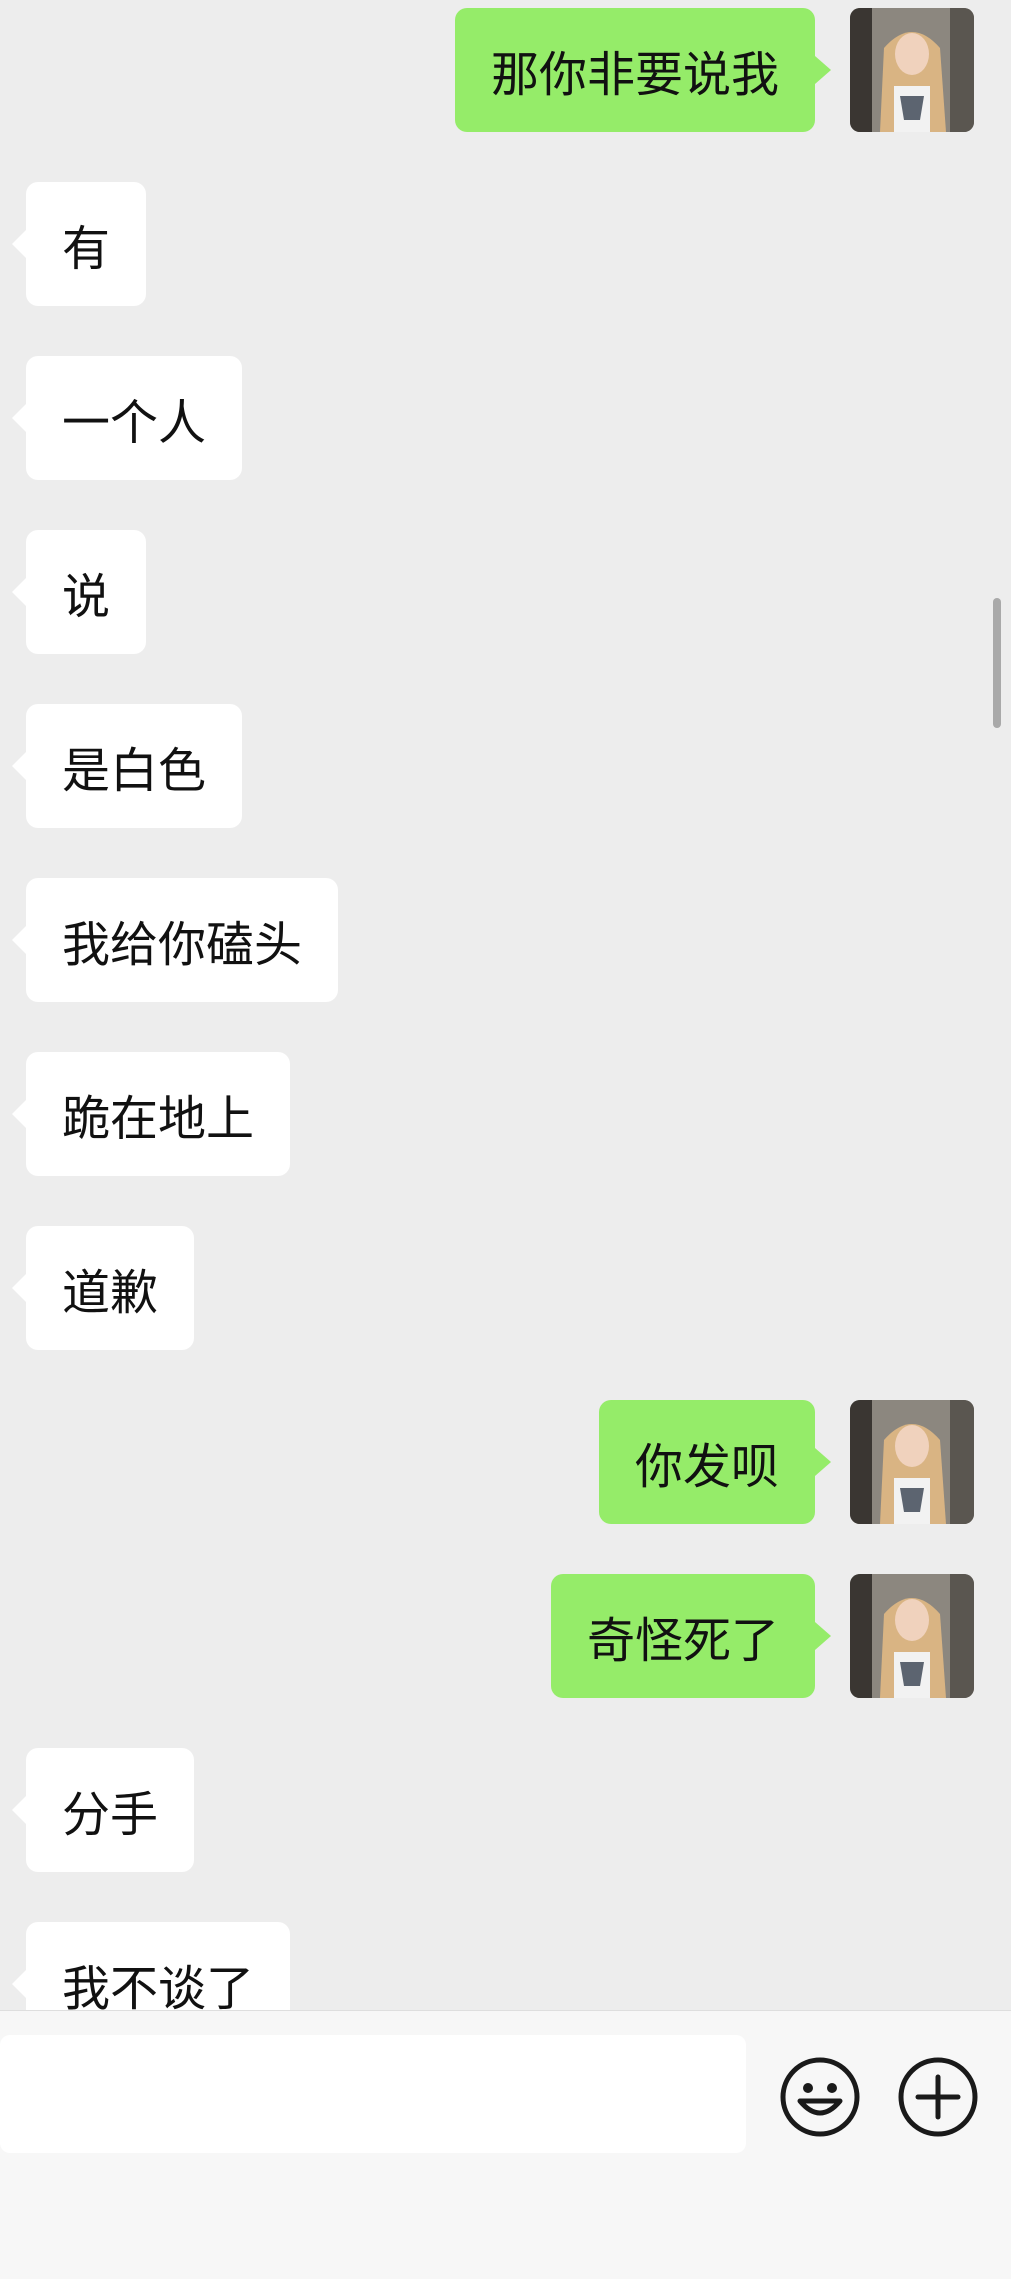 The height and width of the screenshot is (2279, 1011). I want to click on message-text: 有, so click(86, 249).